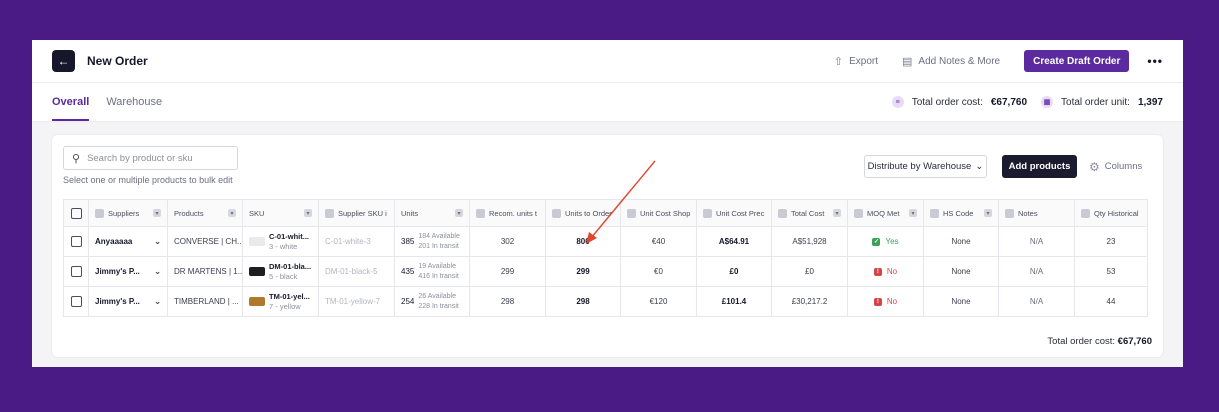  What do you see at coordinates (280, 271) in the screenshot?
I see `sku-cell: DM-01-bla... 5 - black` at bounding box center [280, 271].